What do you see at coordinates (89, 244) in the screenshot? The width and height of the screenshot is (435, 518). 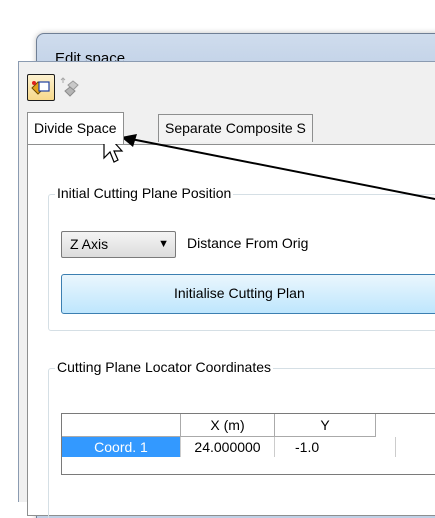 I see `axis-select-value: Z Axis` at bounding box center [89, 244].